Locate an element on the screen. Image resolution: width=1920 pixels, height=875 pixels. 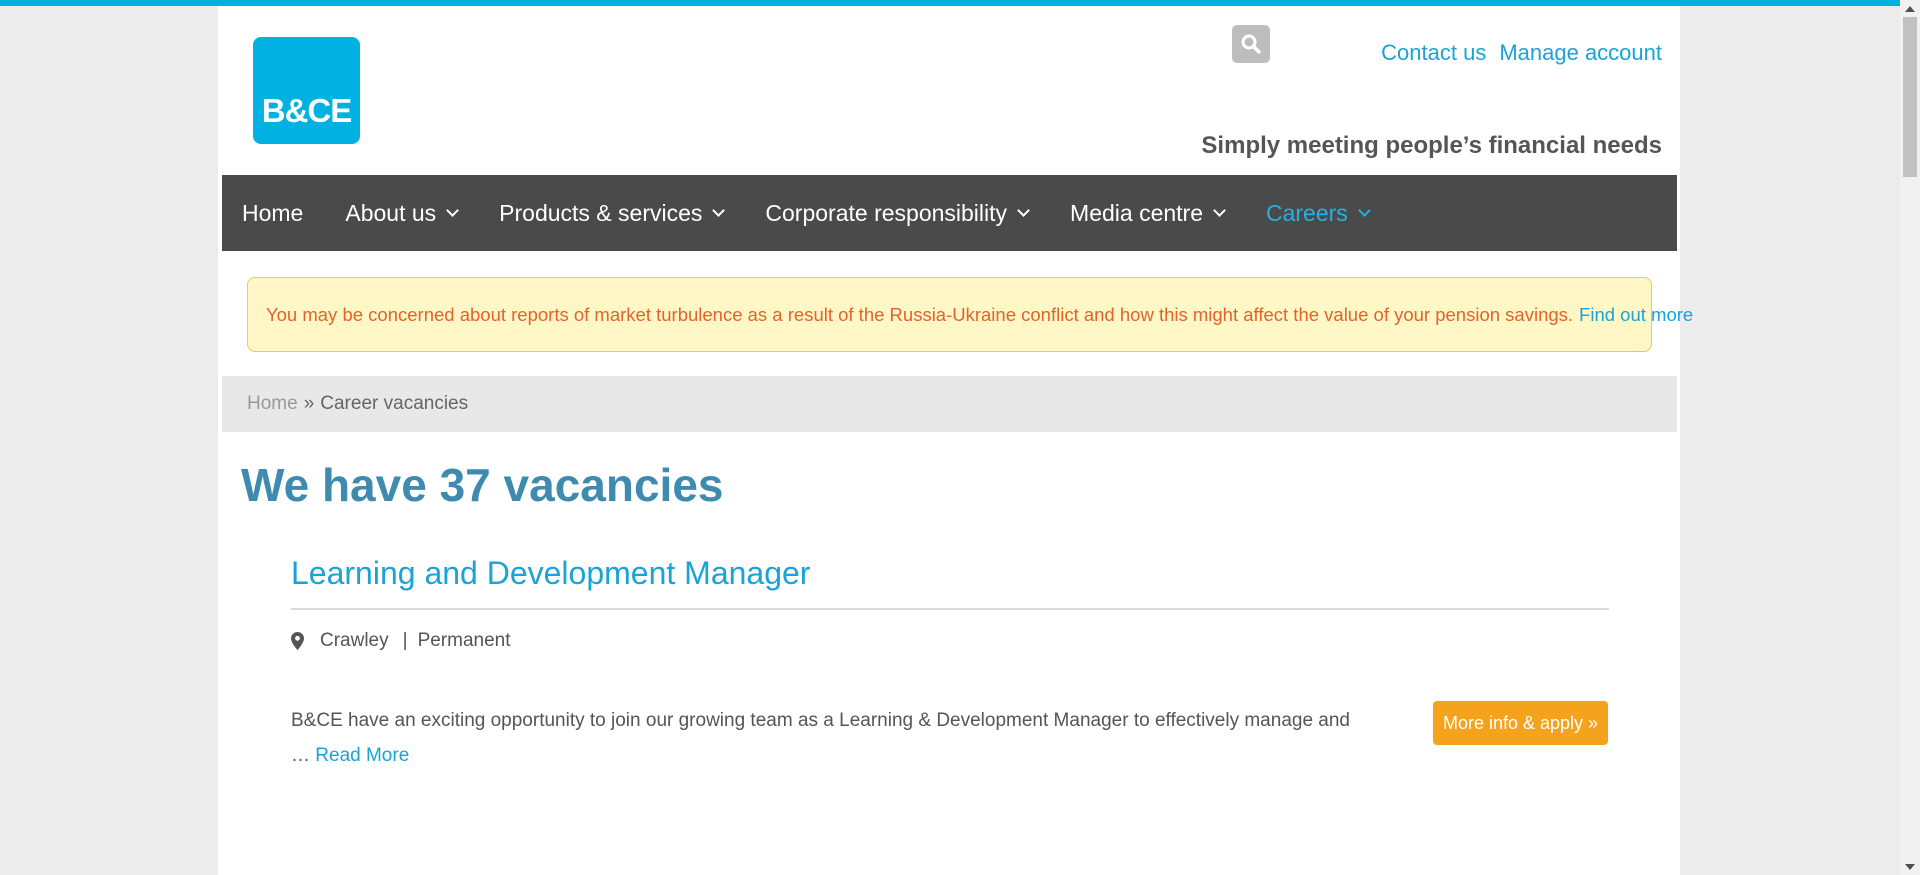
tagline: Simply meeting people’s financial needs is located at coordinates (1431, 145).